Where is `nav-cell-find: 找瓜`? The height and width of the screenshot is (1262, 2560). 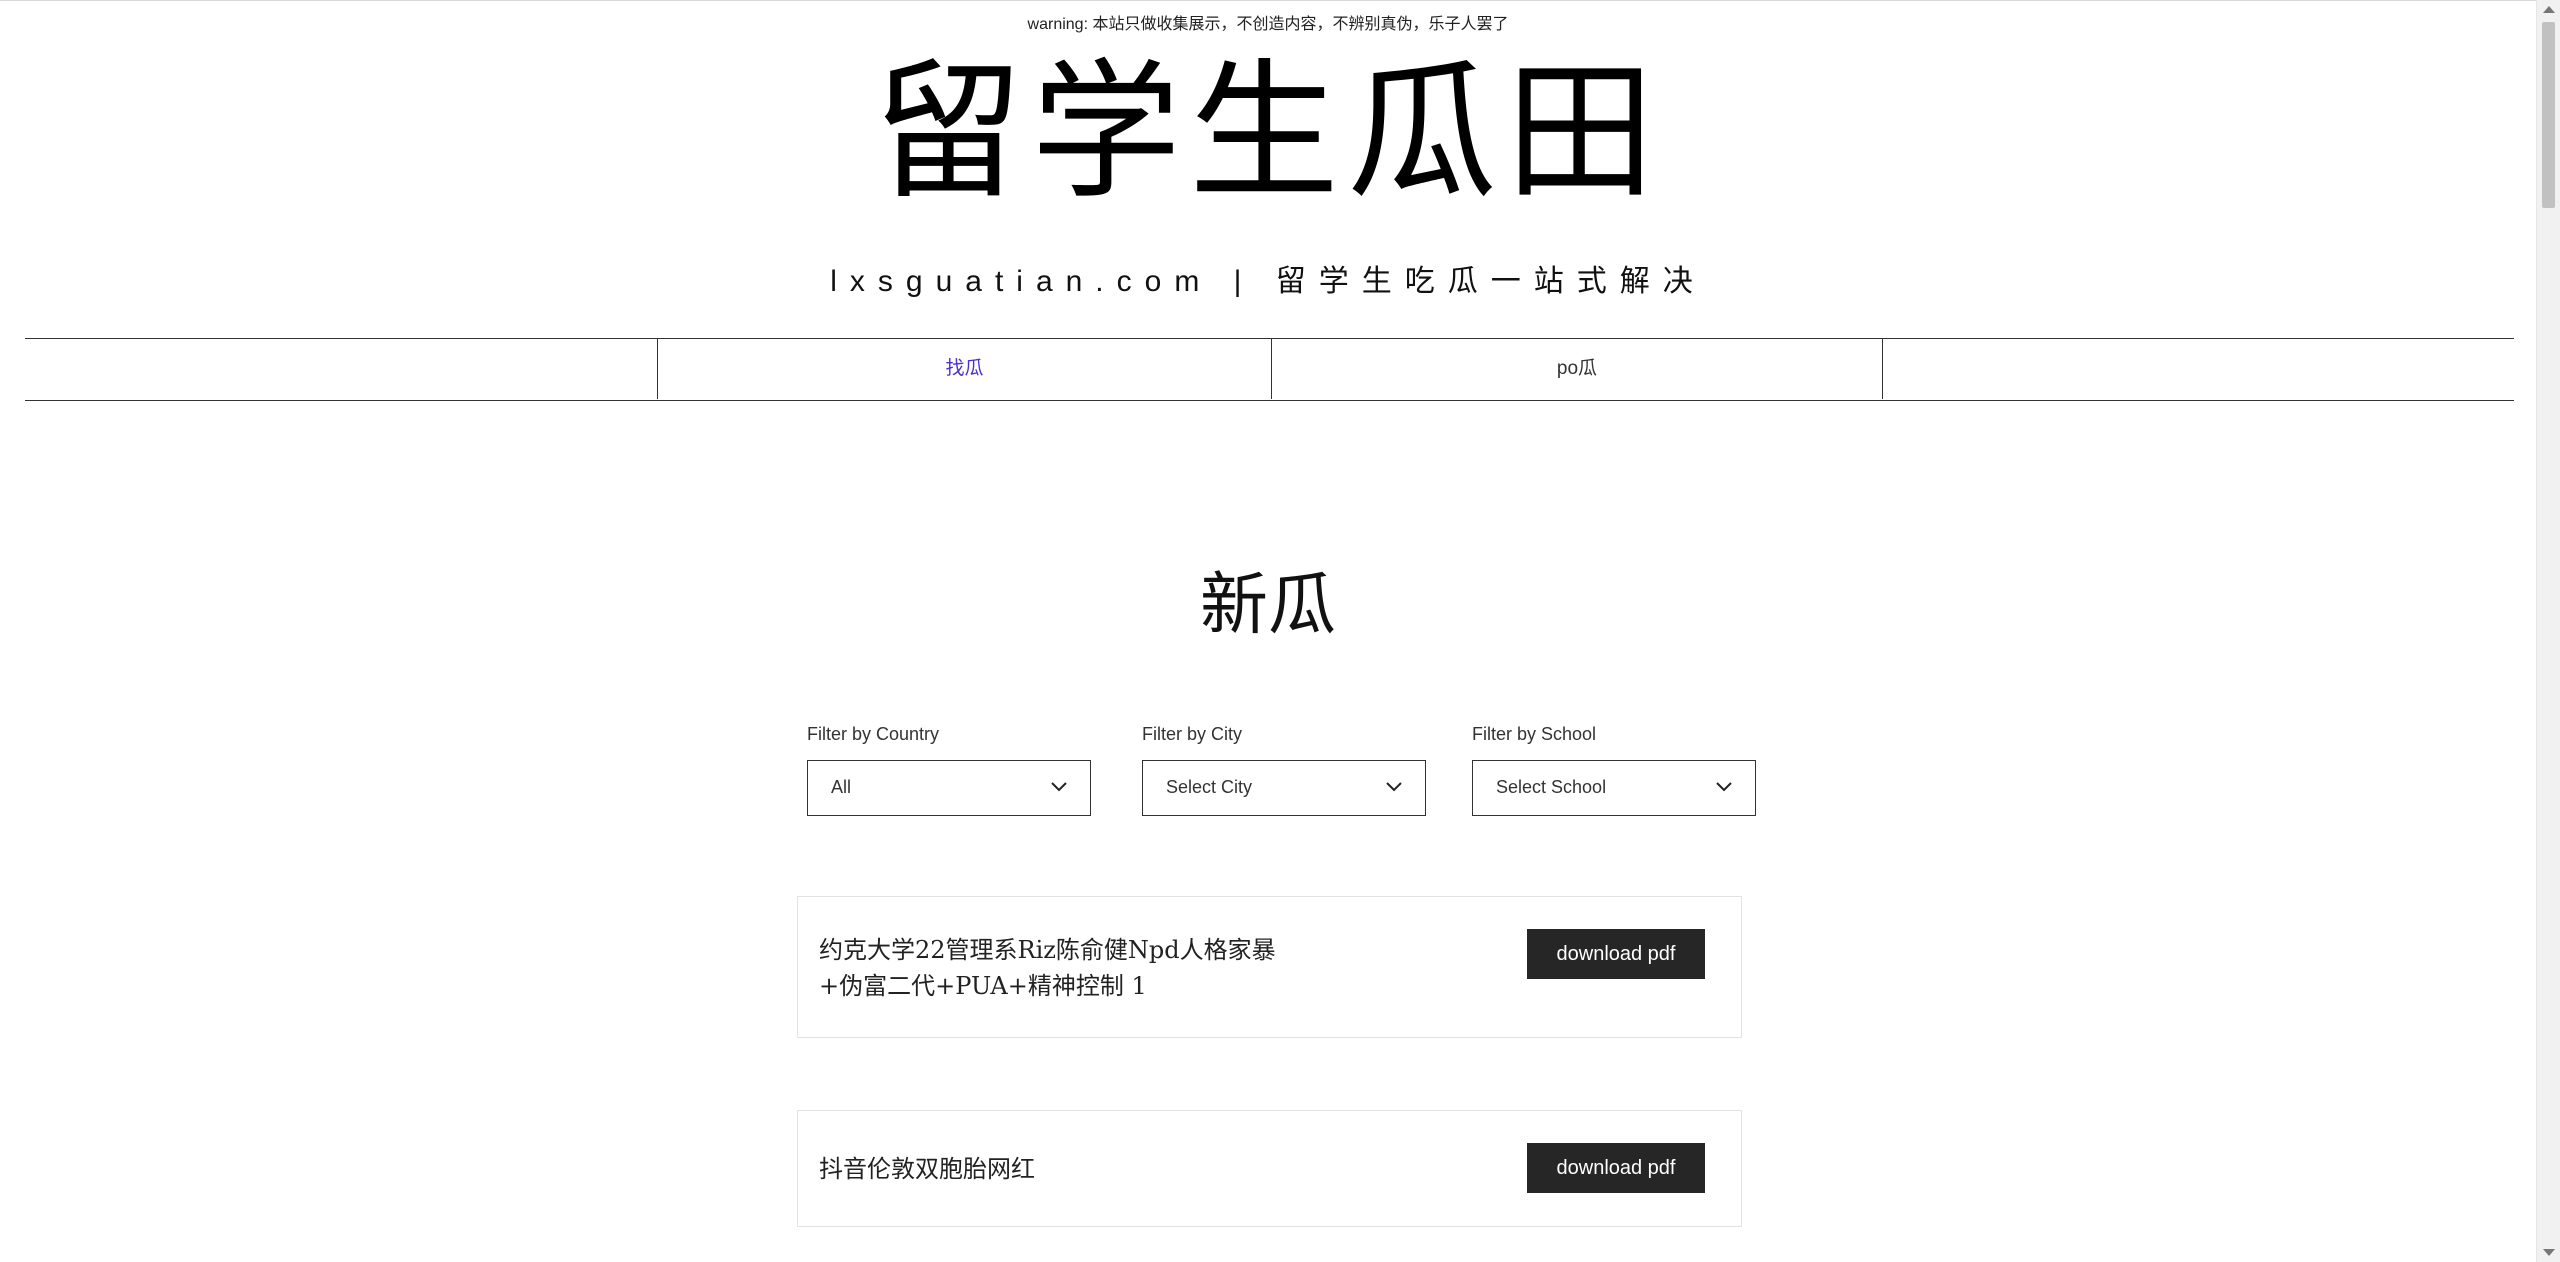 nav-cell-find: 找瓜 is located at coordinates (964, 369).